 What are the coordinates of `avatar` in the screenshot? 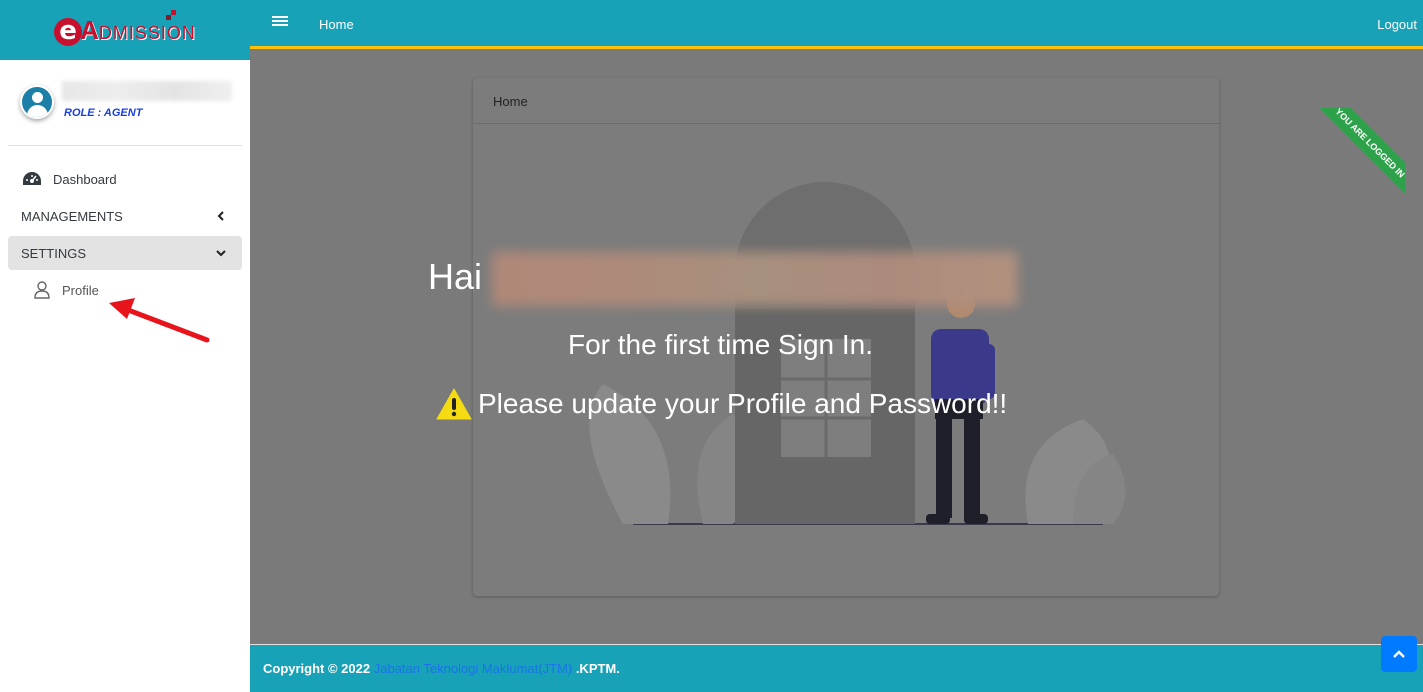 It's located at (37, 102).